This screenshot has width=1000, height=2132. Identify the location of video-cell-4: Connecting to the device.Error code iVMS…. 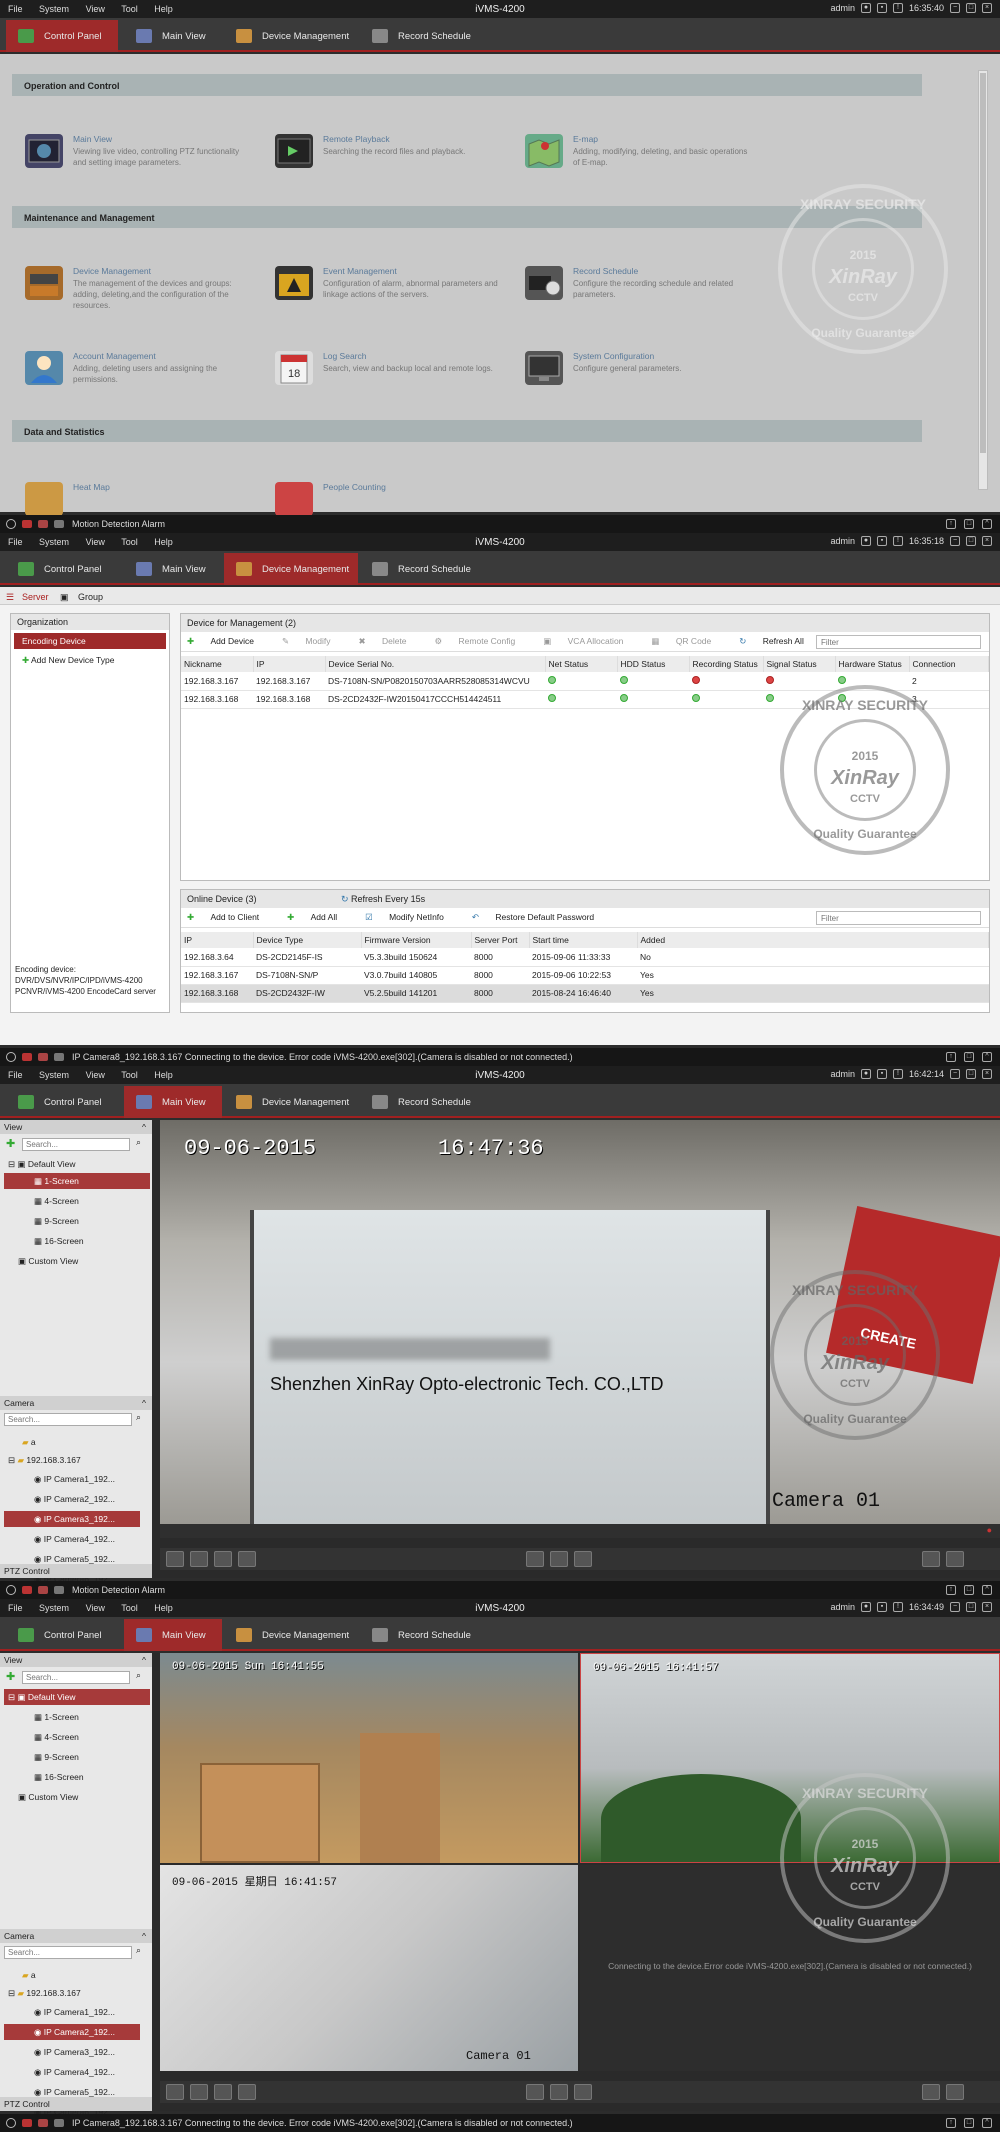
(790, 1968).